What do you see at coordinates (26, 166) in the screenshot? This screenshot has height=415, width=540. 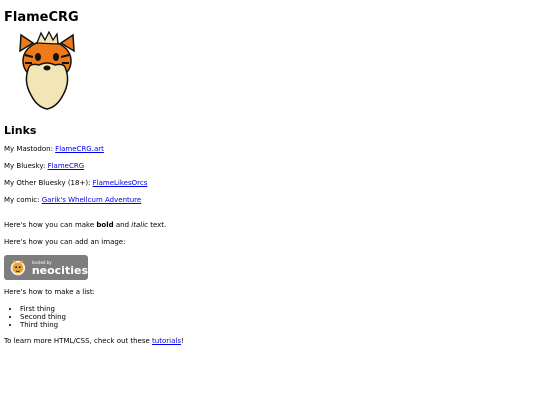 I see `link-label: My Bluesky:` at bounding box center [26, 166].